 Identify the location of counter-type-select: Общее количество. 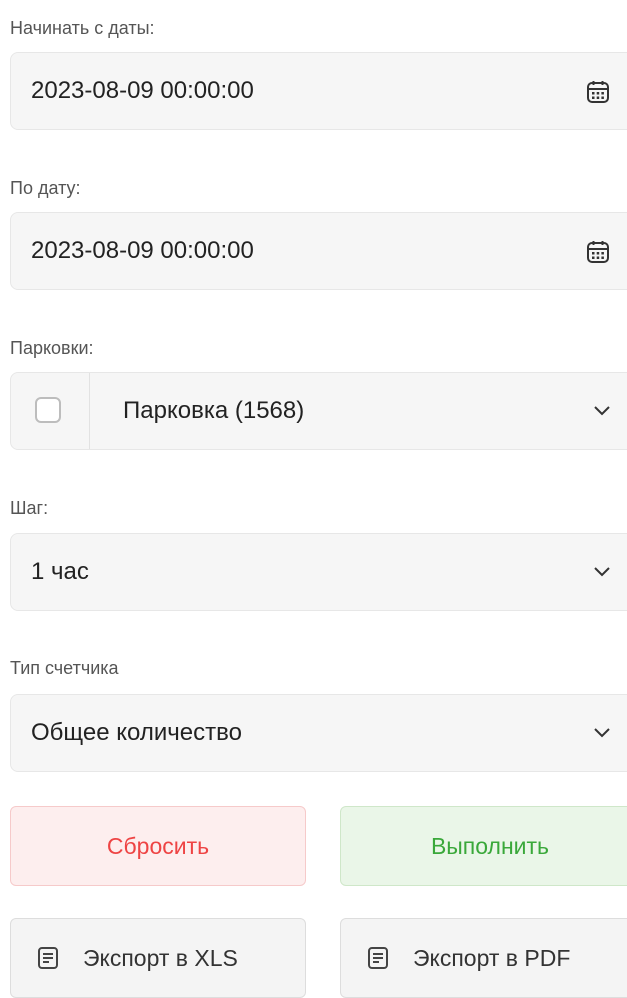
(318, 733).